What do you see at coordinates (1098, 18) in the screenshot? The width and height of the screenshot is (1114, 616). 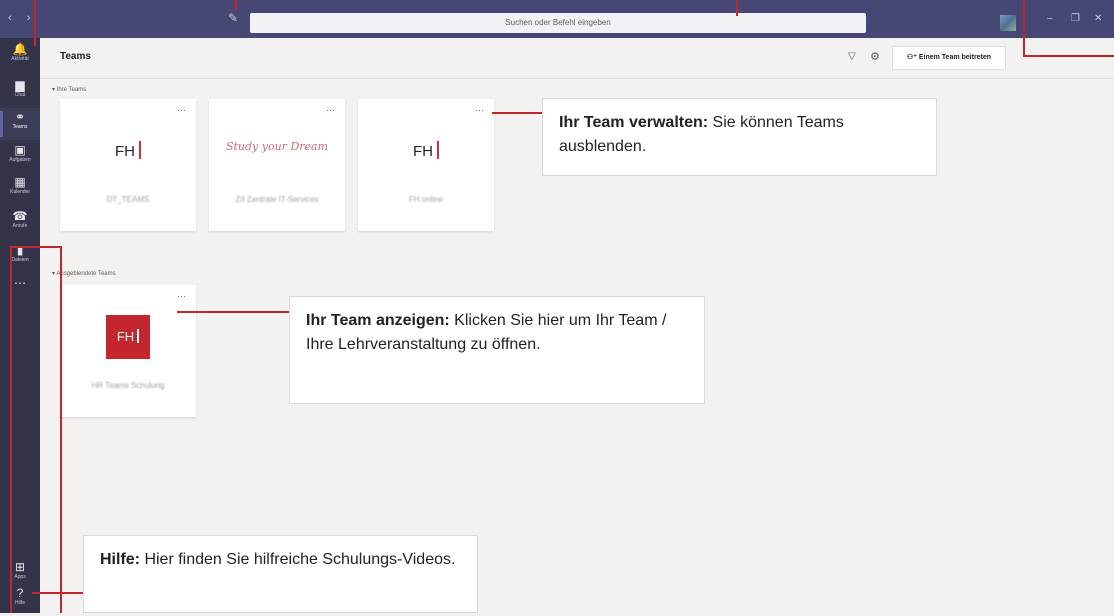 I see `close-icon: ✕` at bounding box center [1098, 18].